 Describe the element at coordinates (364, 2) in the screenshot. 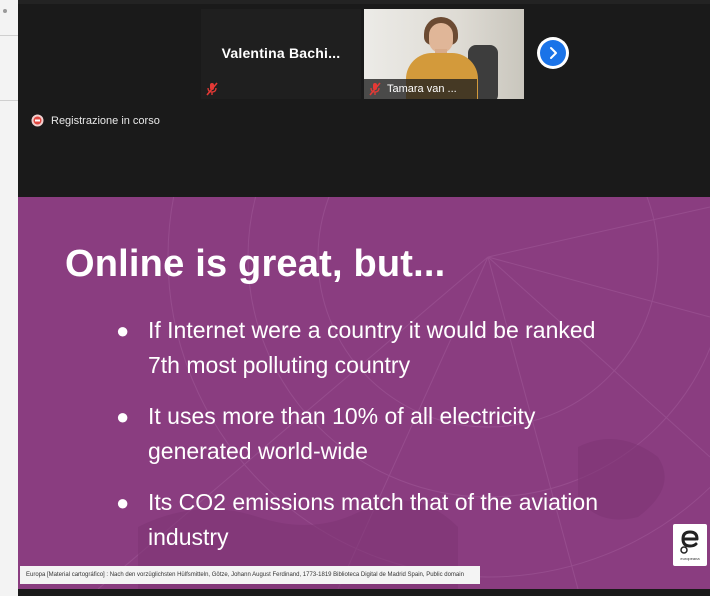

I see `gallery-strip` at that location.